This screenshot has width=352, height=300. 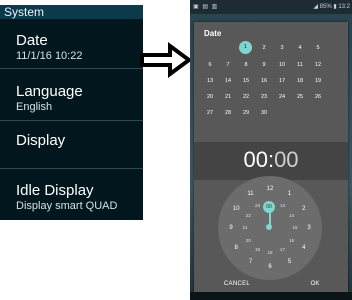 What do you see at coordinates (264, 81) in the screenshot?
I see `calendar-day: 16` at bounding box center [264, 81].